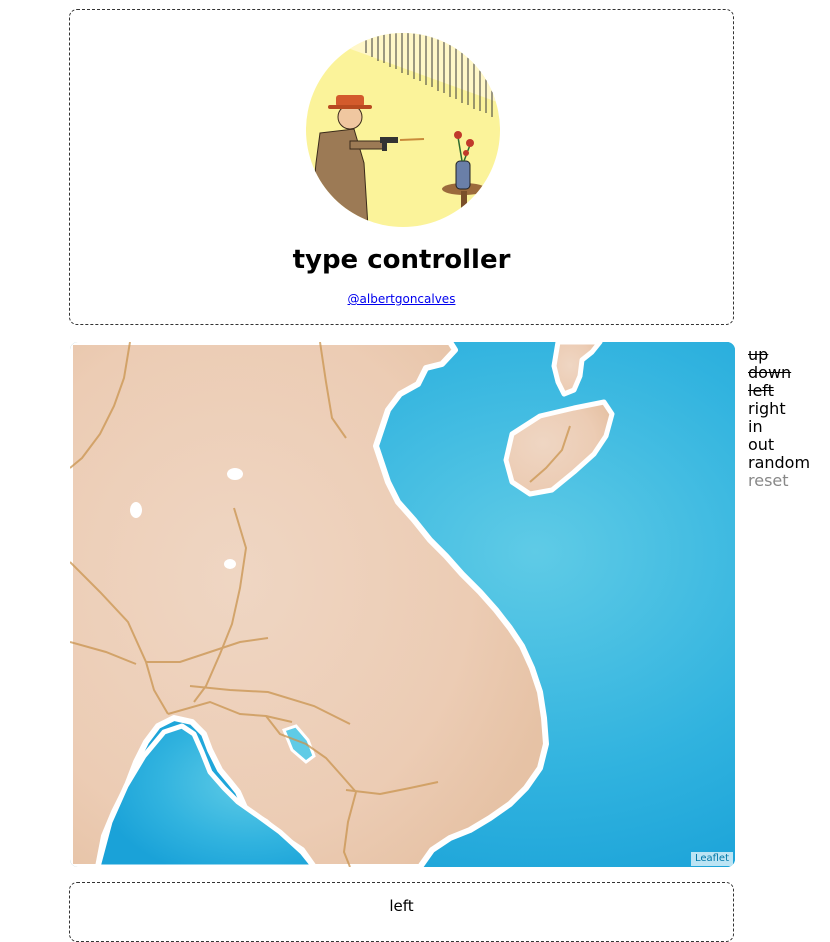 The width and height of the screenshot is (830, 942). Describe the element at coordinates (779, 373) in the screenshot. I see `control-down: down` at that location.